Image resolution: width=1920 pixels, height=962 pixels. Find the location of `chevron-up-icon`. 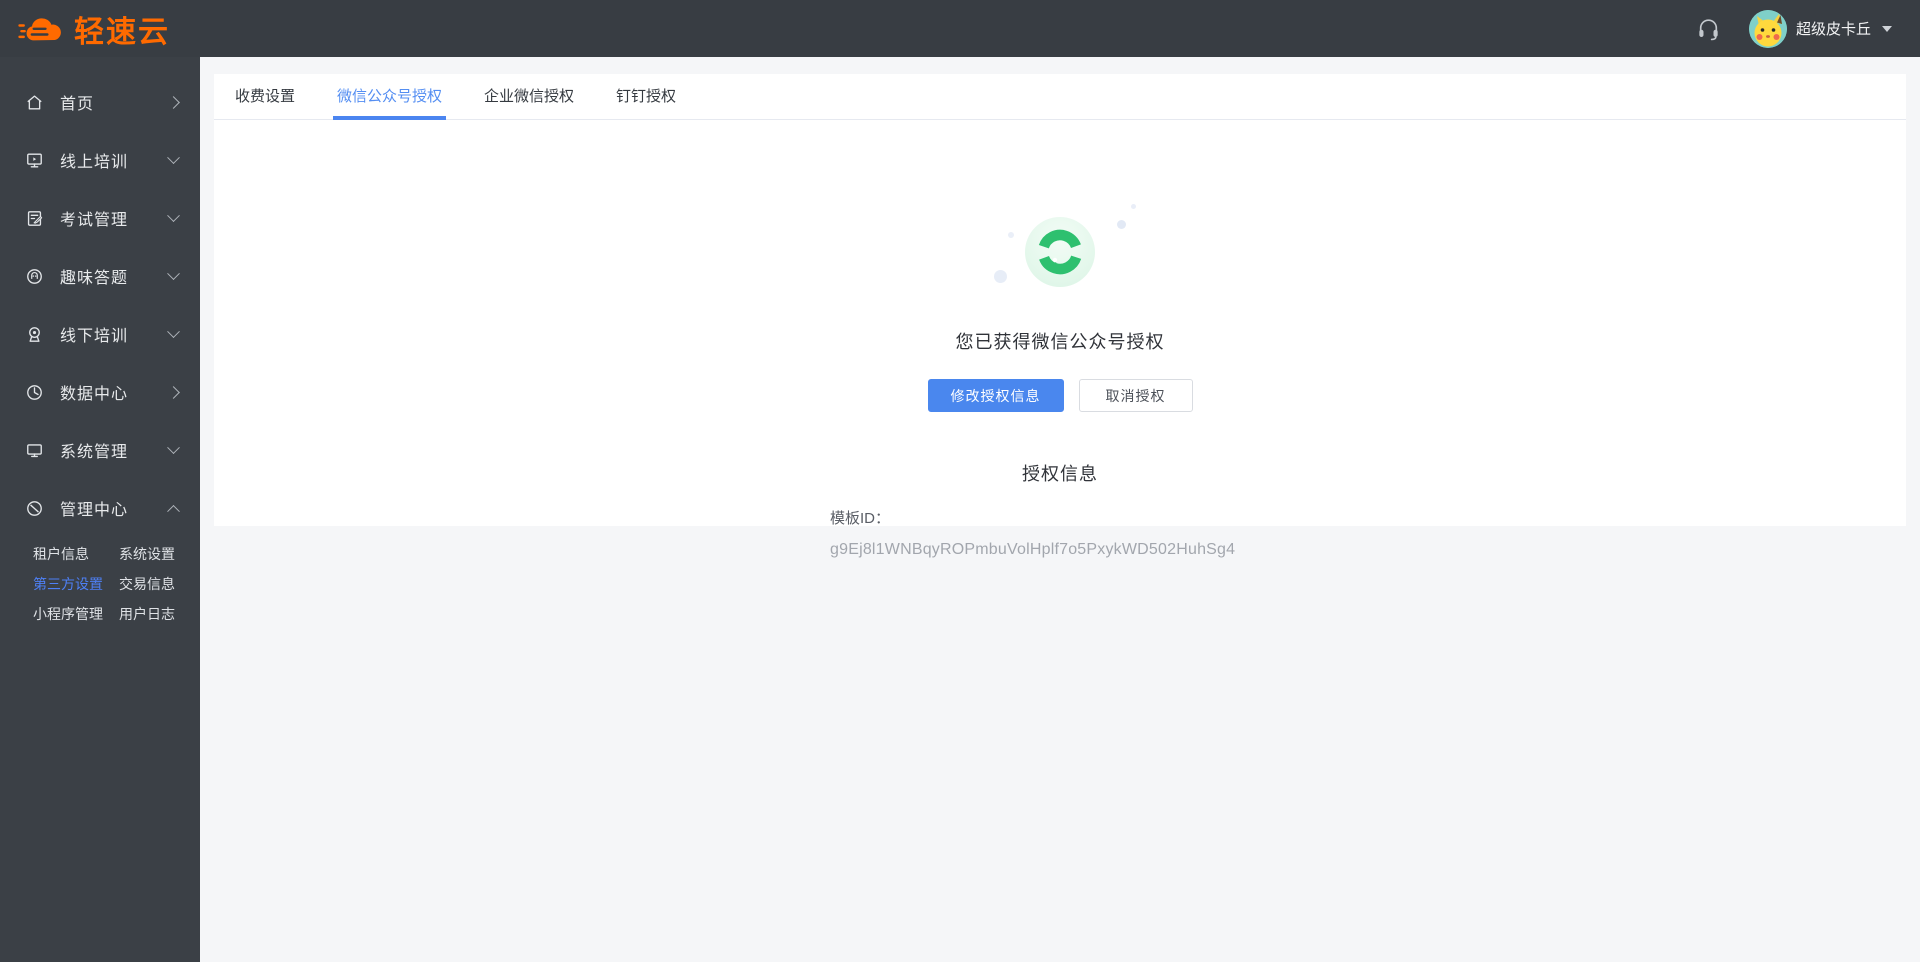

chevron-up-icon is located at coordinates (173, 511).